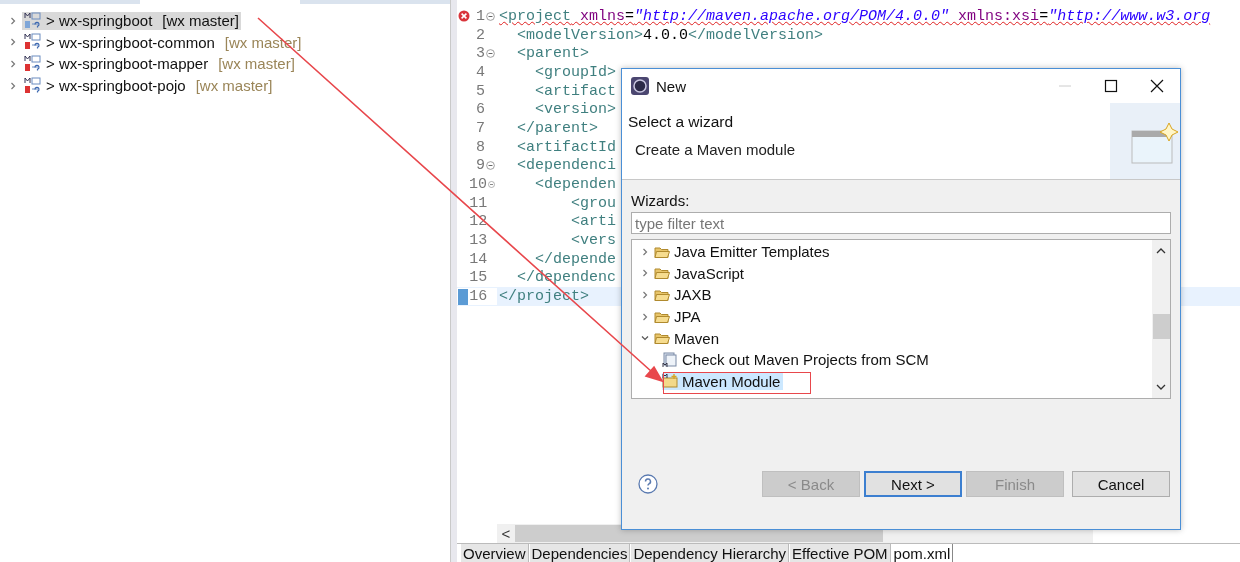  I want to click on editor-tab: Effective POM, so click(840, 553).